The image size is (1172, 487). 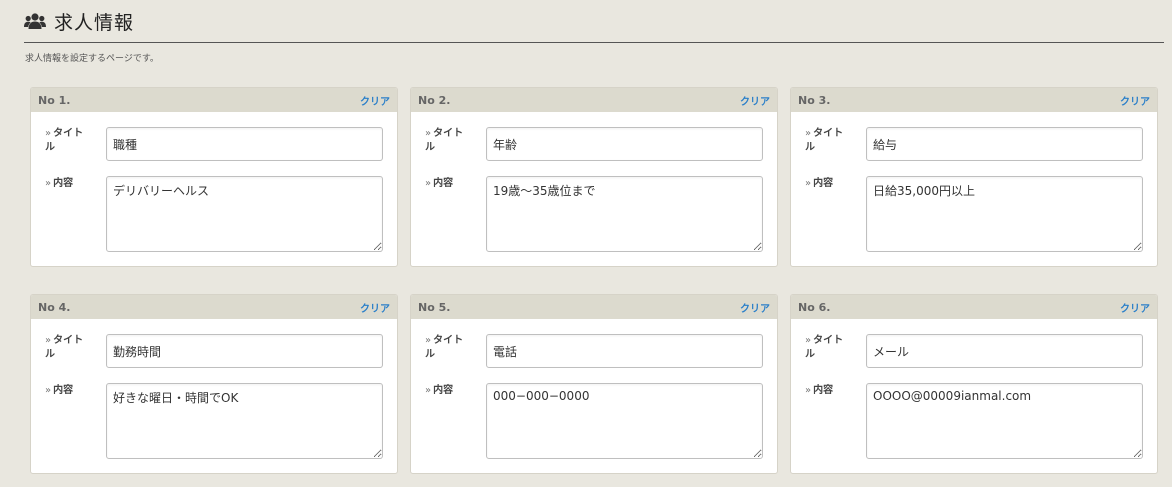 What do you see at coordinates (214, 307) in the screenshot?
I see `card-header: No 4. クリア` at bounding box center [214, 307].